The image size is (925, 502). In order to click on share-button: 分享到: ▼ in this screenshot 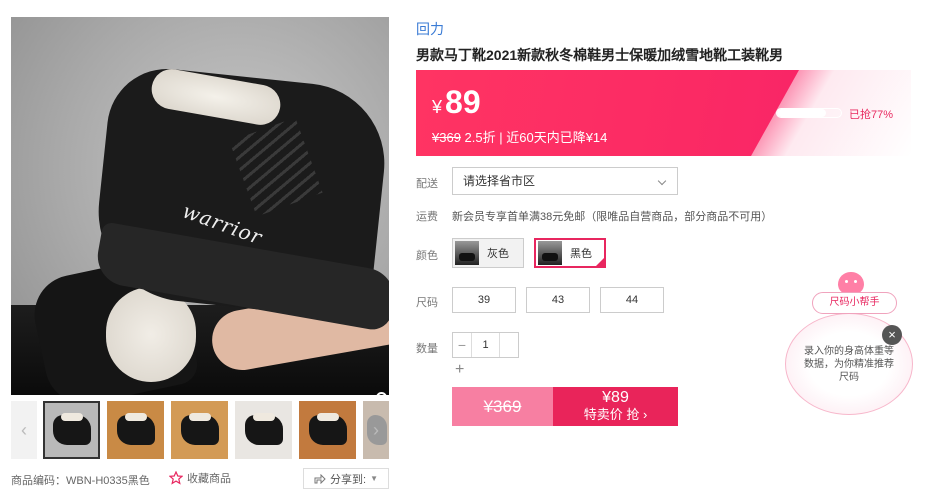, I will do `click(346, 478)`.